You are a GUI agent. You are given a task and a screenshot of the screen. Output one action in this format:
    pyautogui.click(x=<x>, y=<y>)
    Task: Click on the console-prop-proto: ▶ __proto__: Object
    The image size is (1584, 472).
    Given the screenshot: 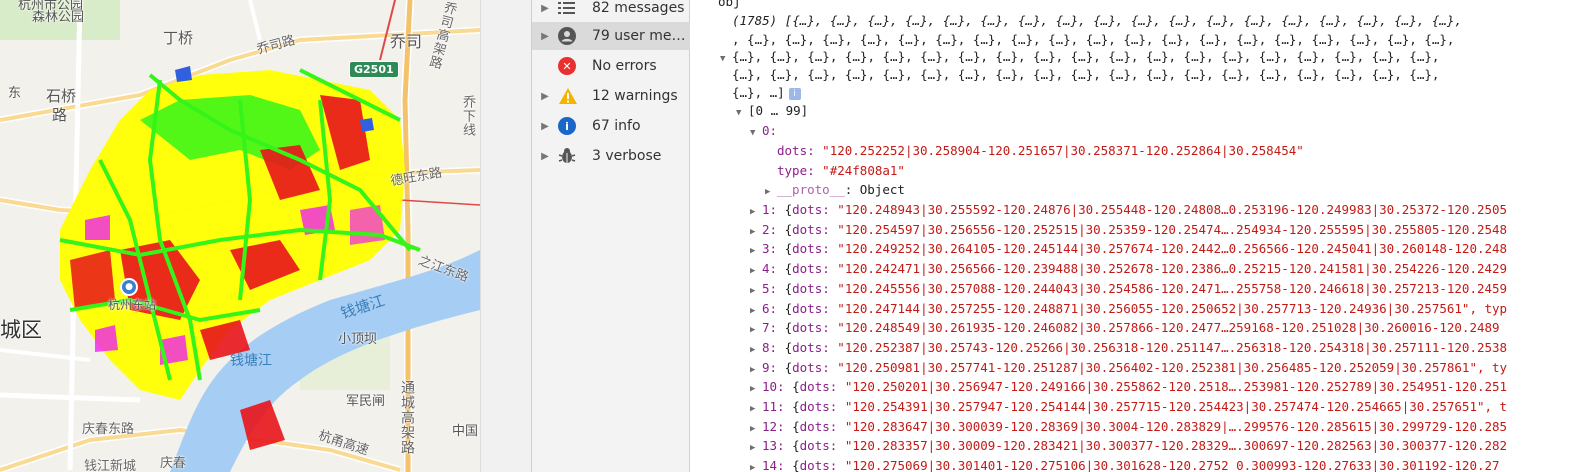 What is the action you would take?
    pyautogui.click(x=835, y=189)
    